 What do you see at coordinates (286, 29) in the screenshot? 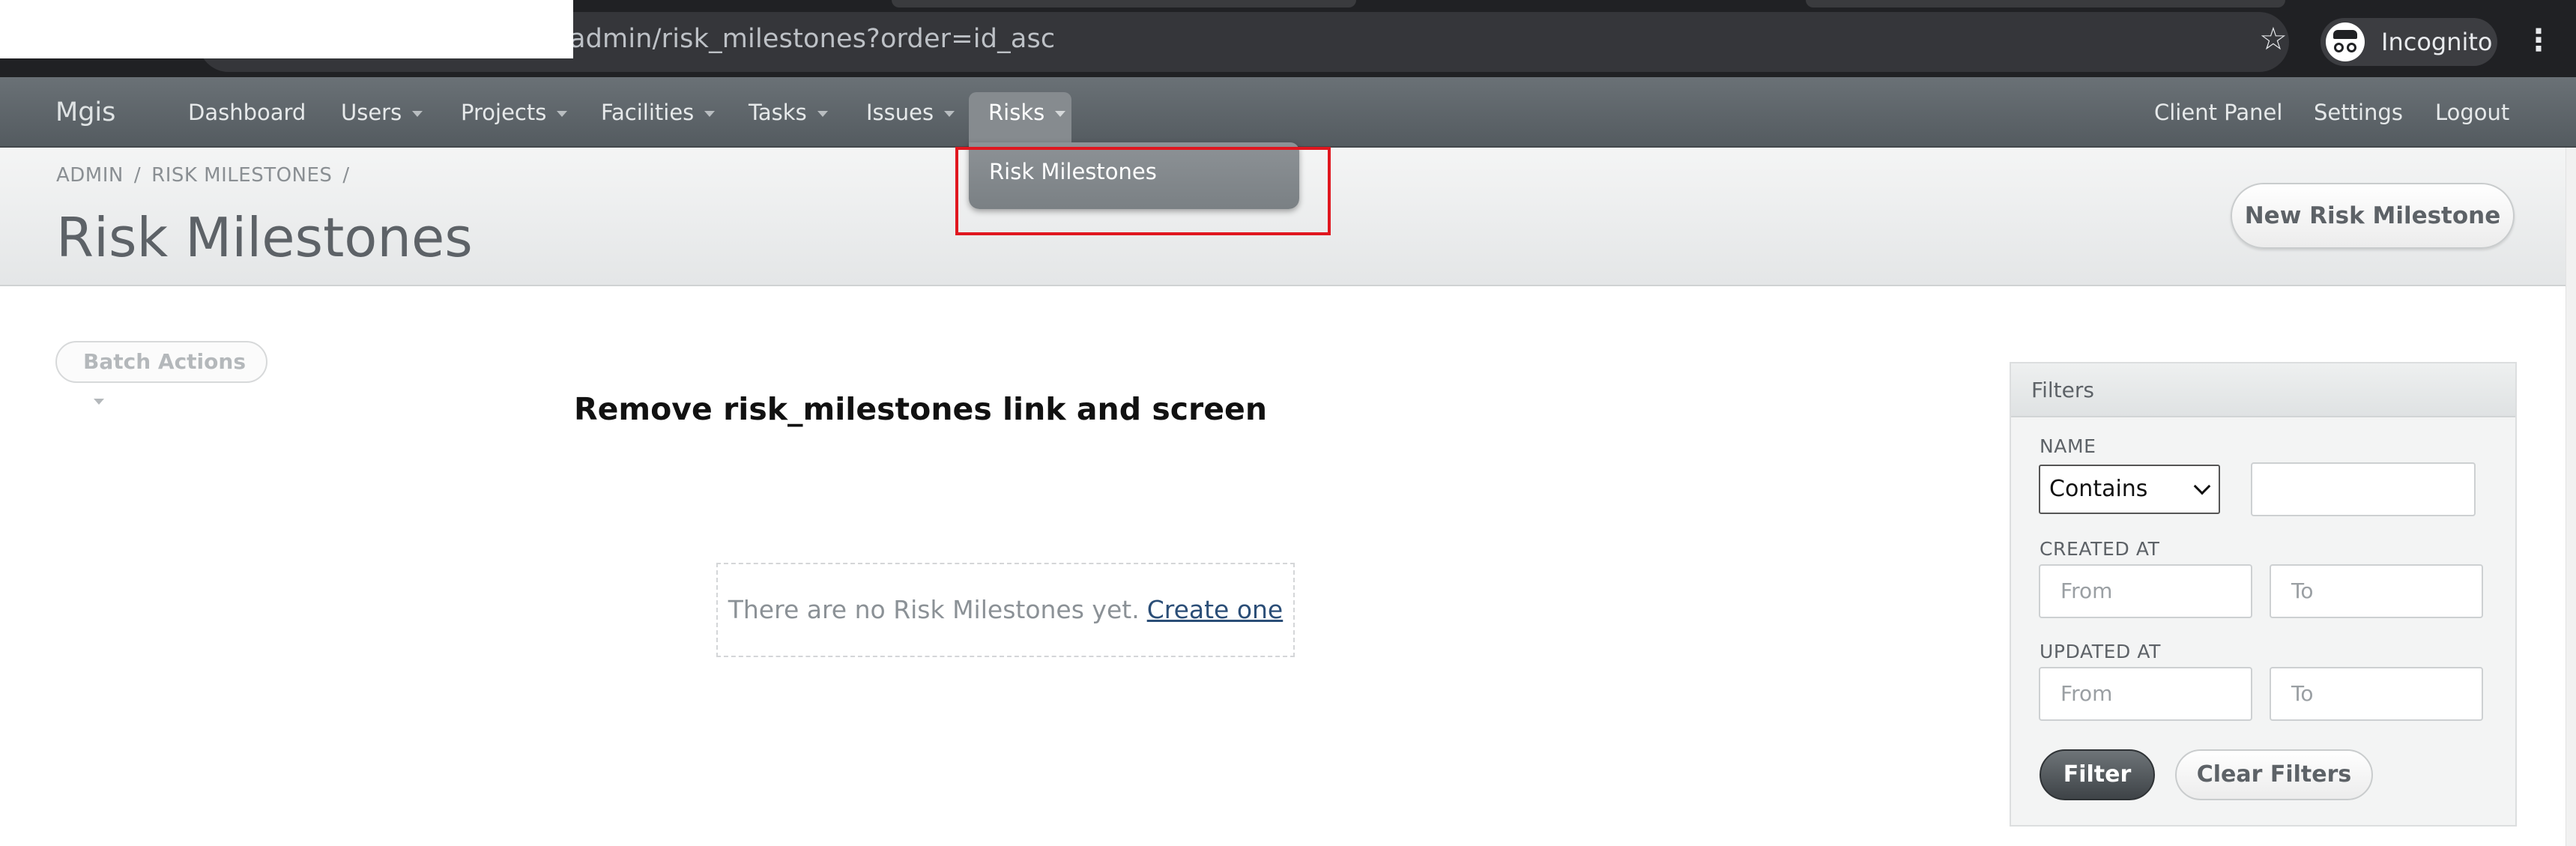
I see `redaction-box` at bounding box center [286, 29].